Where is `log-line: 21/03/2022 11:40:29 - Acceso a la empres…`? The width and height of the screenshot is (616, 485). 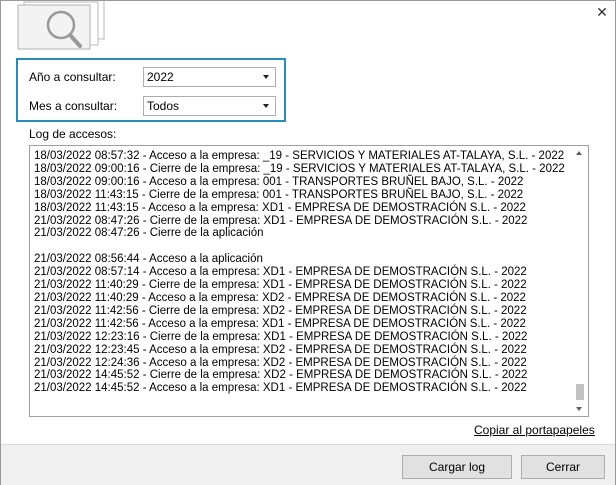 log-line: 21/03/2022 11:40:29 - Acceso a la empres… is located at coordinates (280, 297).